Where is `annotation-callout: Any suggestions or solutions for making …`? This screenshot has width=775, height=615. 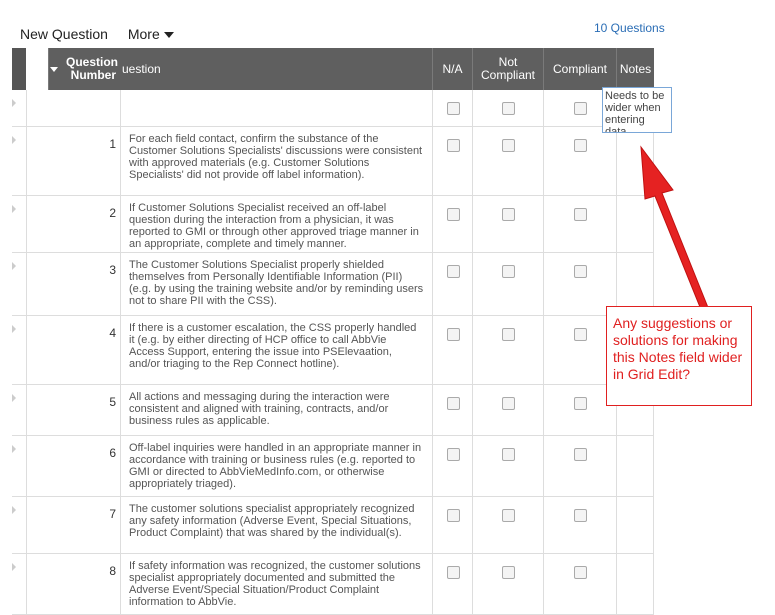 annotation-callout: Any suggestions or solutions for making … is located at coordinates (679, 356).